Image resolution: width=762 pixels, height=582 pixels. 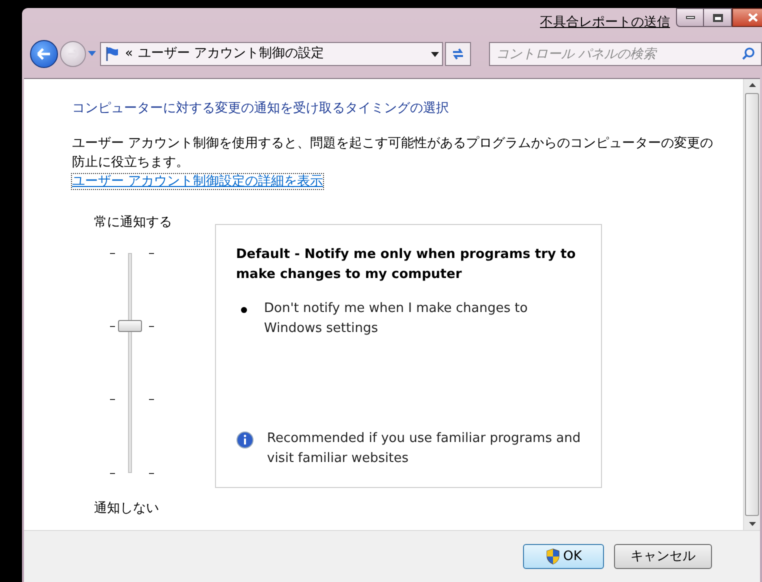 What do you see at coordinates (605, 22) in the screenshot?
I see `report-problem-link: 不具合レポートの送信` at bounding box center [605, 22].